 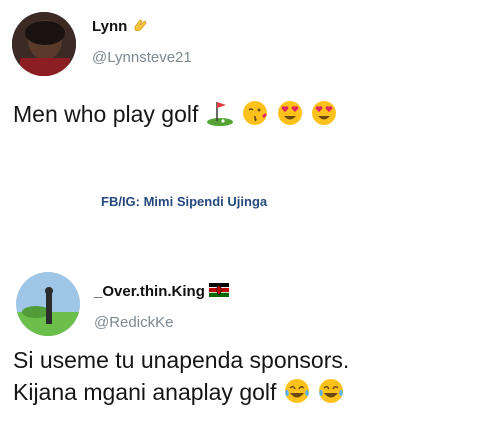 What do you see at coordinates (181, 360) in the screenshot?
I see `tweet-text-line-1: Si useme tu unapenda sponsors.` at bounding box center [181, 360].